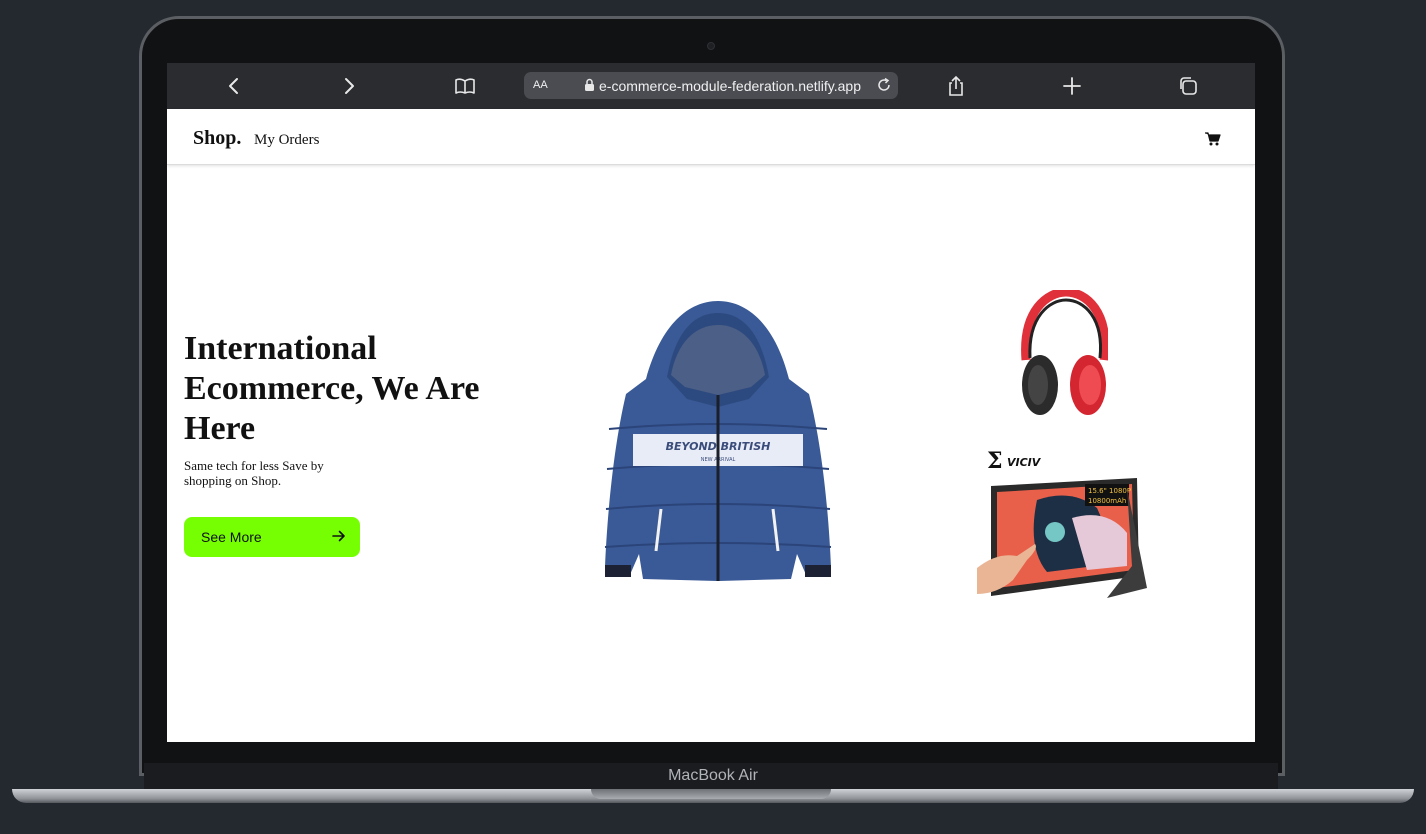 The width and height of the screenshot is (1426, 834). What do you see at coordinates (718, 442) in the screenshot?
I see `jacket-image: BEYOND BRITISH NEW ARRIVAL` at bounding box center [718, 442].